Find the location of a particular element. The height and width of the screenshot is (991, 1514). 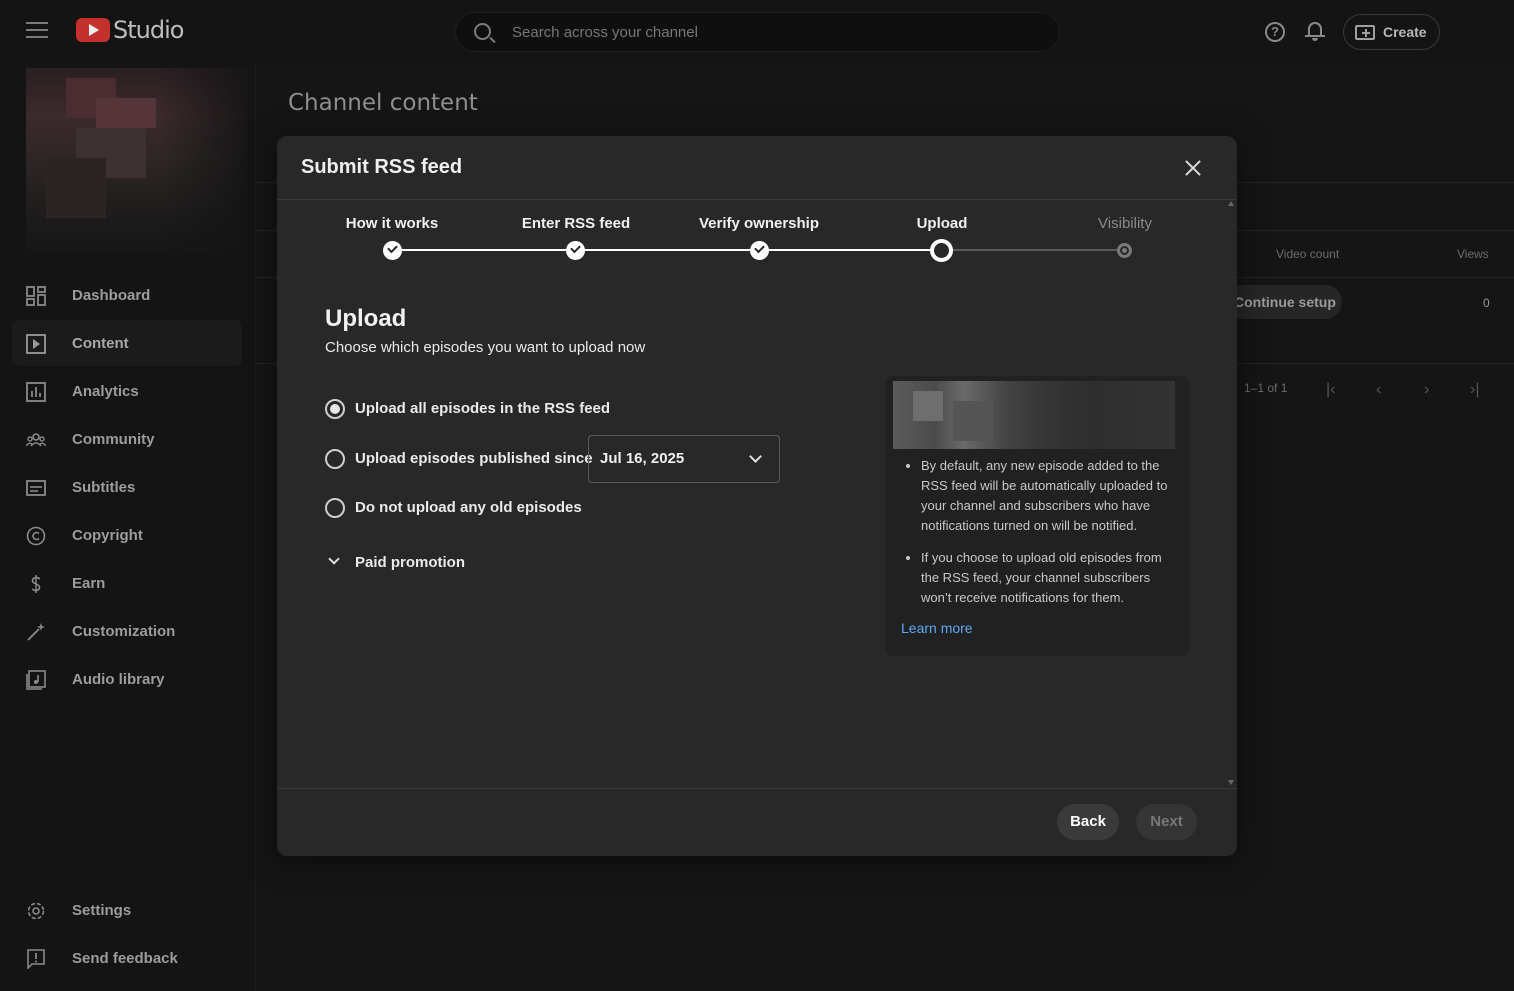

column-header-views: Views is located at coordinates (1473, 254).